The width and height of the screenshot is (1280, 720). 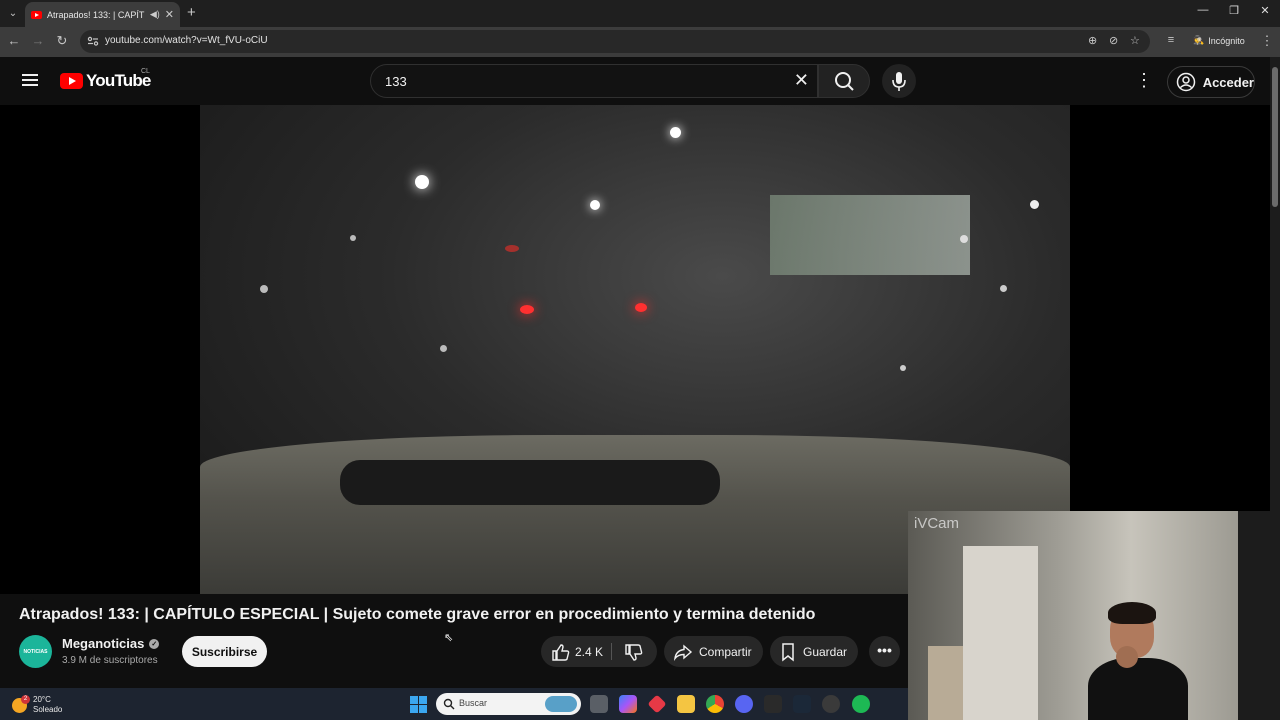 I want to click on taskbar-search-label: Buscar, so click(x=473, y=703).